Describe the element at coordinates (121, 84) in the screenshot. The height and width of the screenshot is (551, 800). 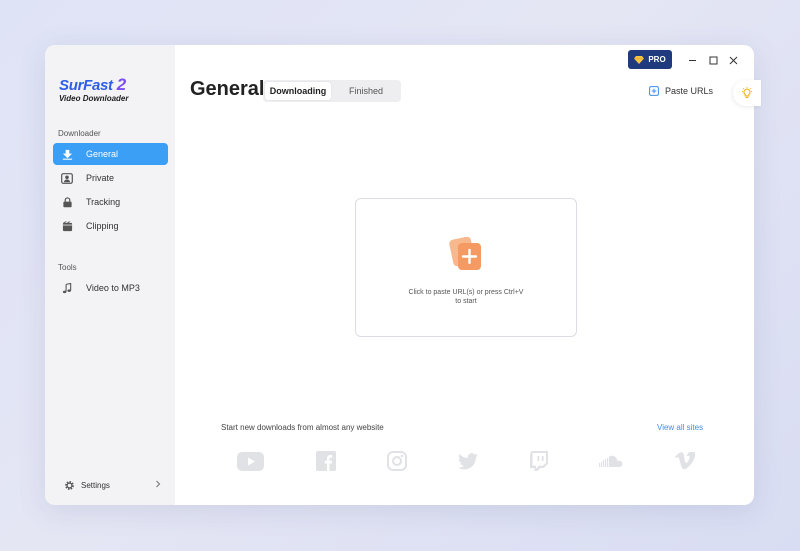
I see `logo-version: 2` at that location.